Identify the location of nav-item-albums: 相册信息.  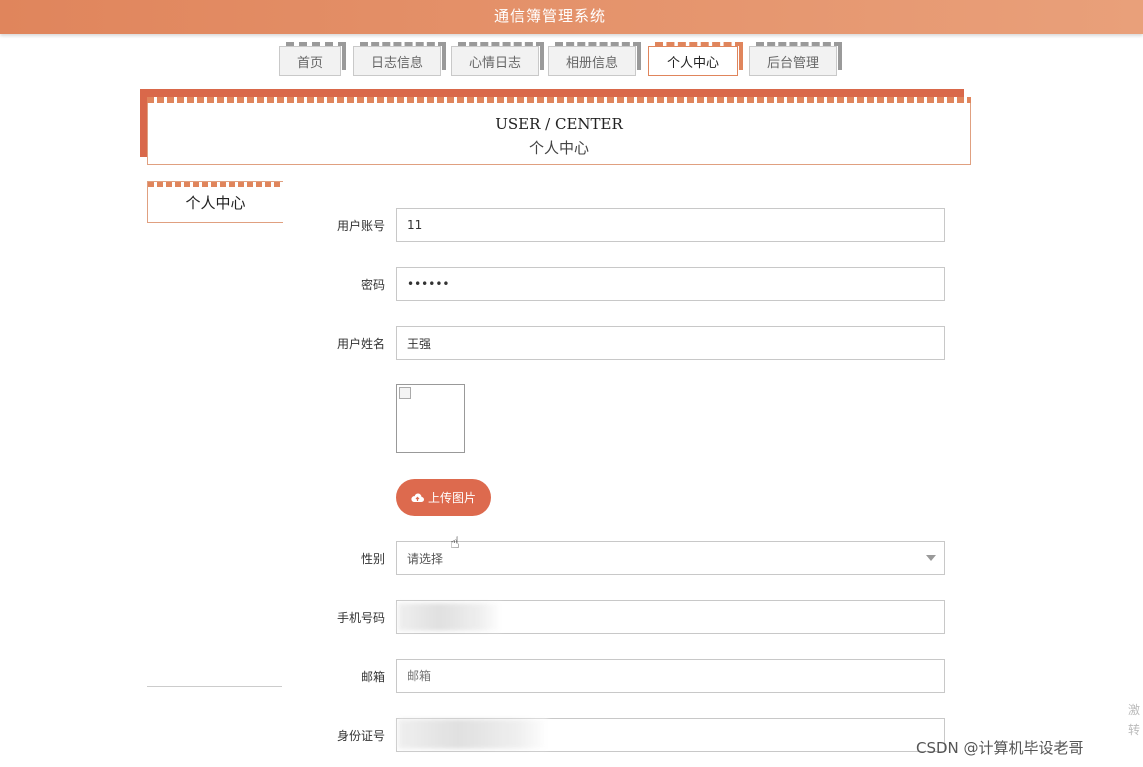
(594, 59).